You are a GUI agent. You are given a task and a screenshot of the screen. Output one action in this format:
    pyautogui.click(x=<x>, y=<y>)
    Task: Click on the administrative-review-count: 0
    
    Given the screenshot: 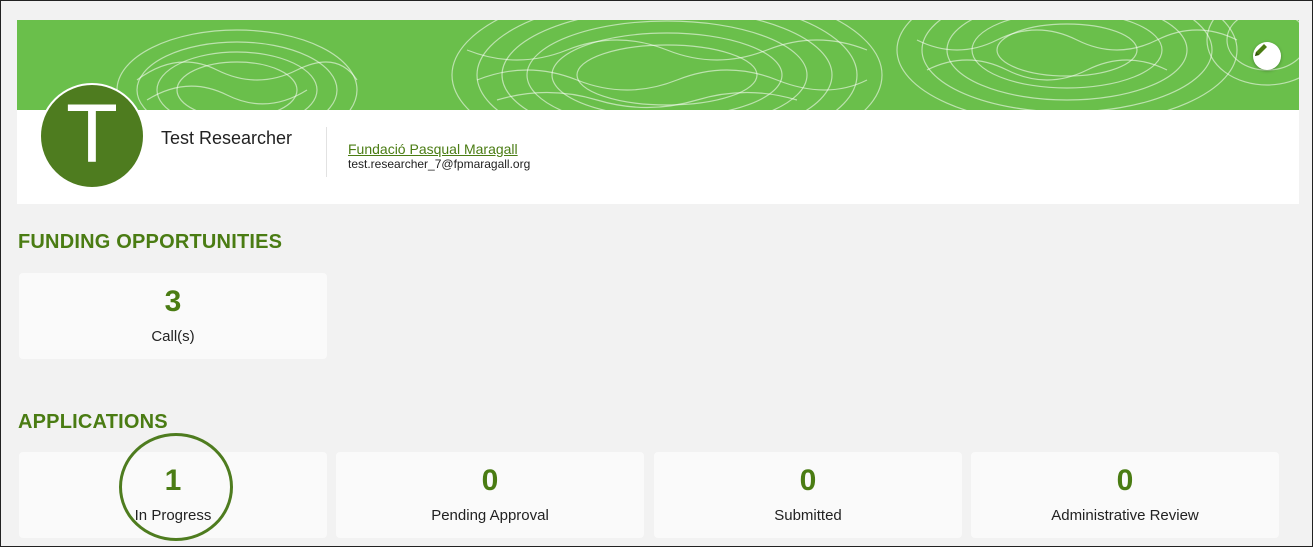 What is the action you would take?
    pyautogui.click(x=1125, y=480)
    